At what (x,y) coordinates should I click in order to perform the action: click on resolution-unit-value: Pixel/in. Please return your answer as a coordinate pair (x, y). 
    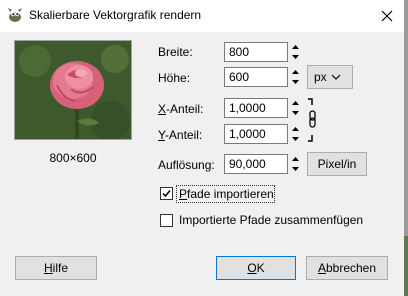
    Looking at the image, I should click on (337, 164).